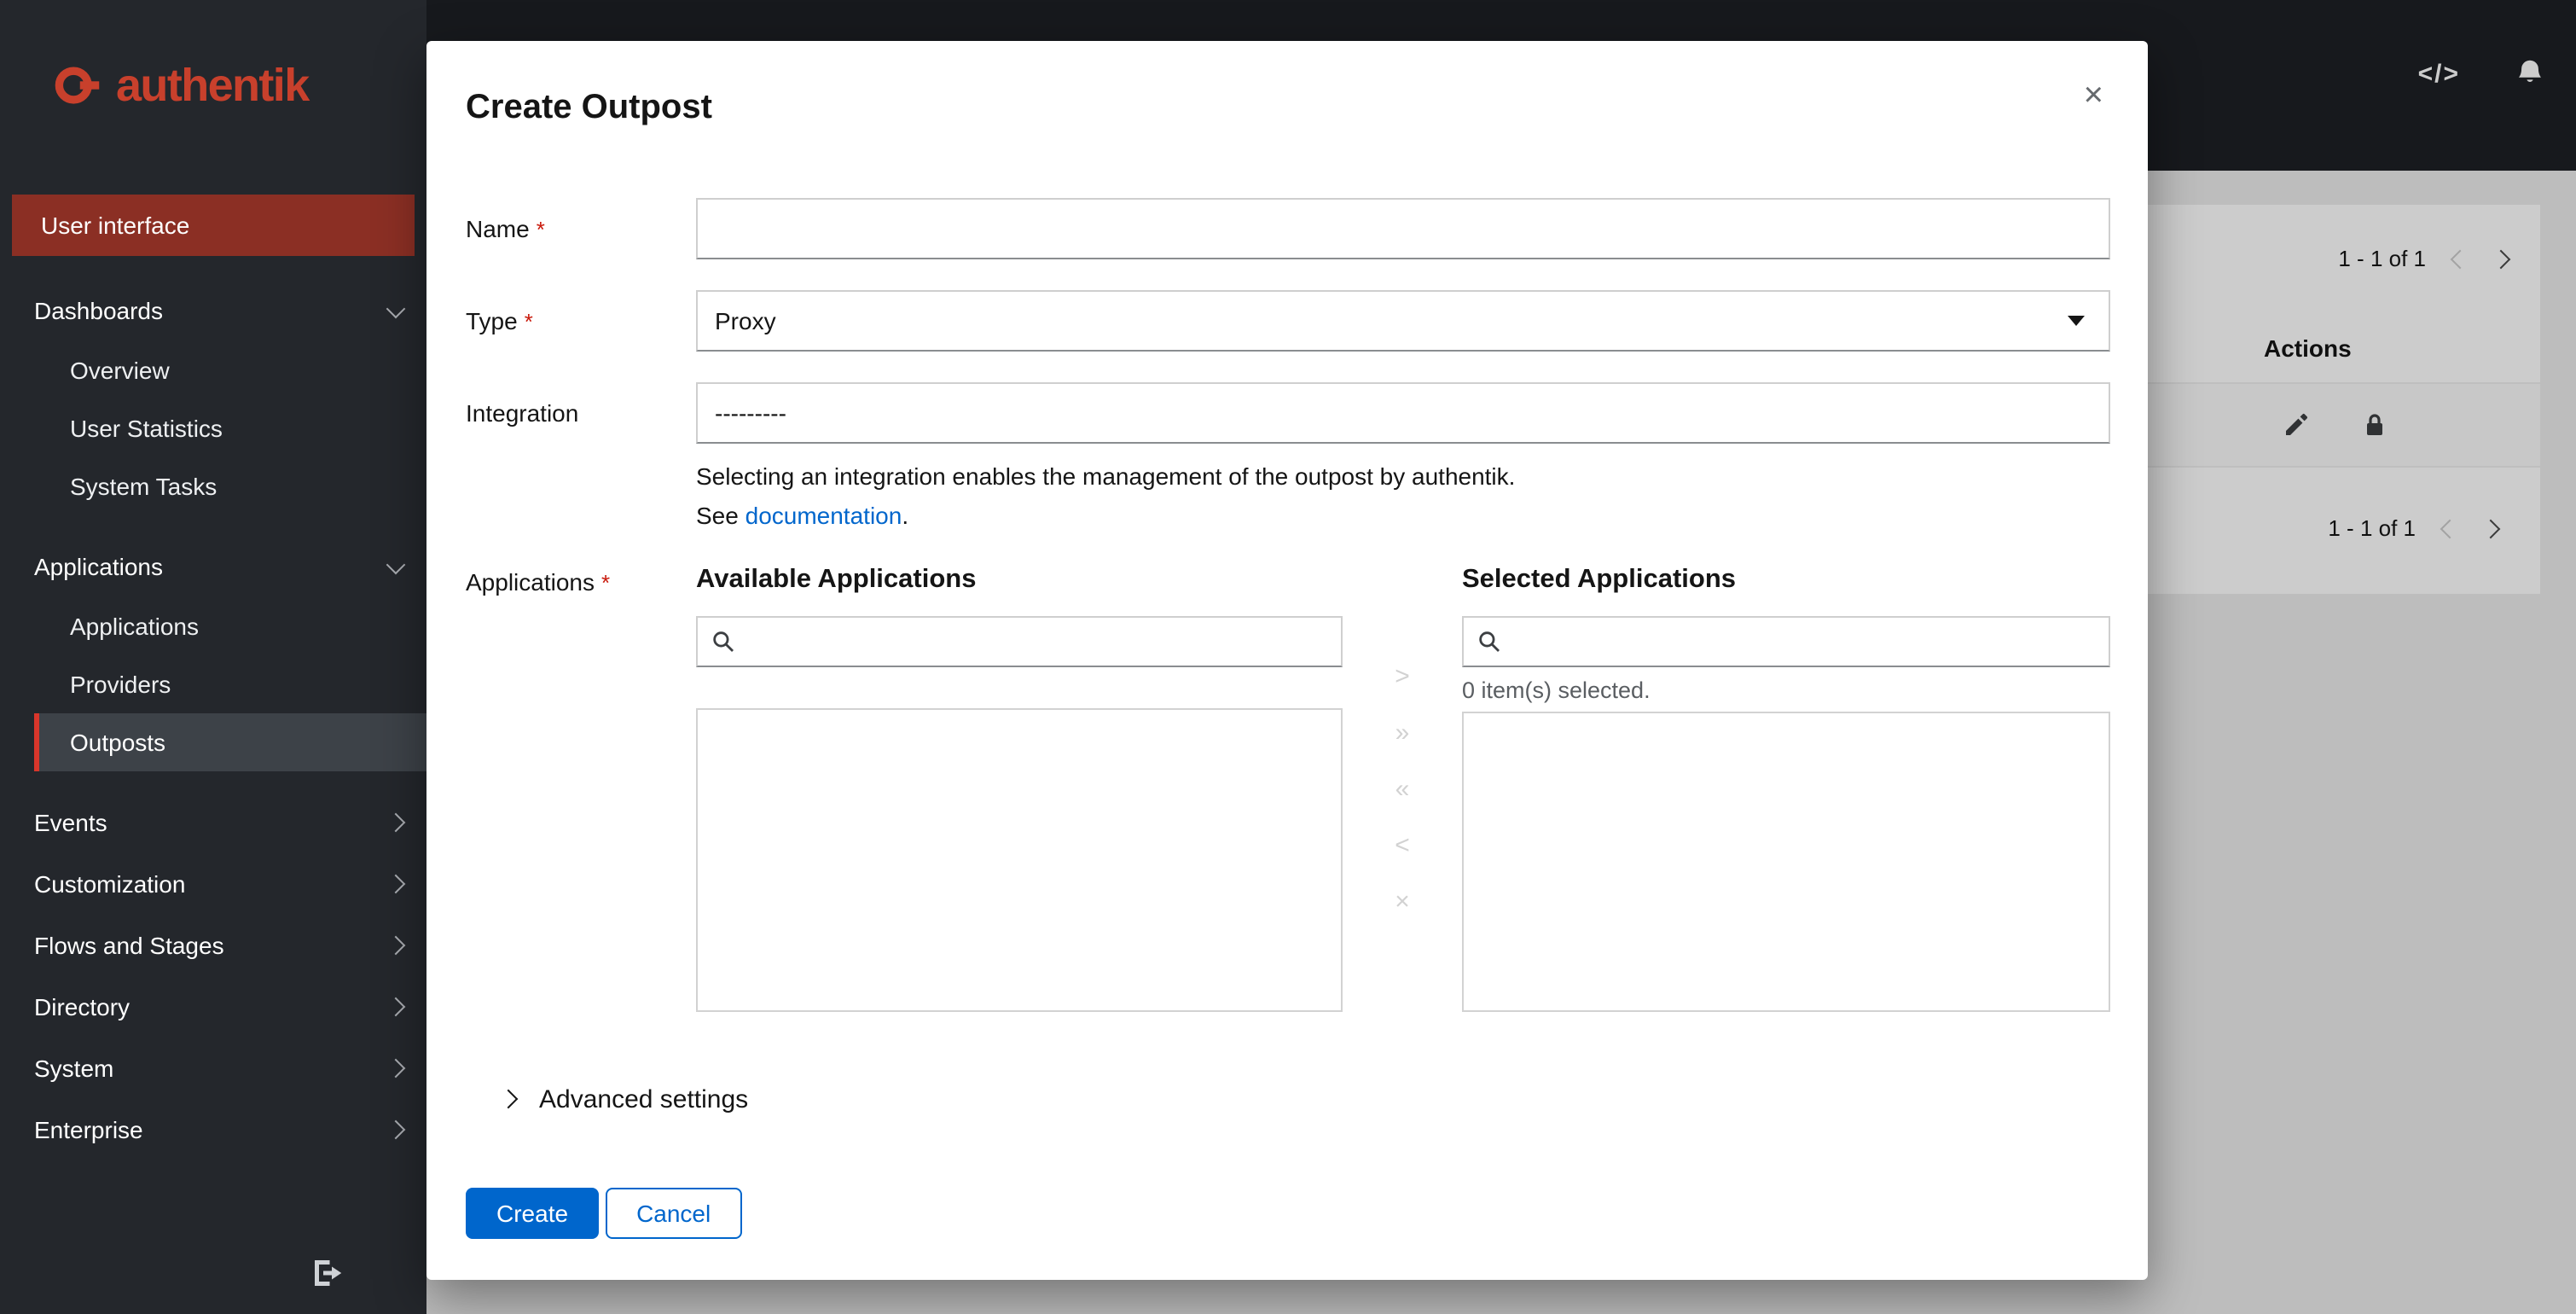 This screenshot has height=1314, width=2576. I want to click on add-selected-icon: >, so click(1402, 678).